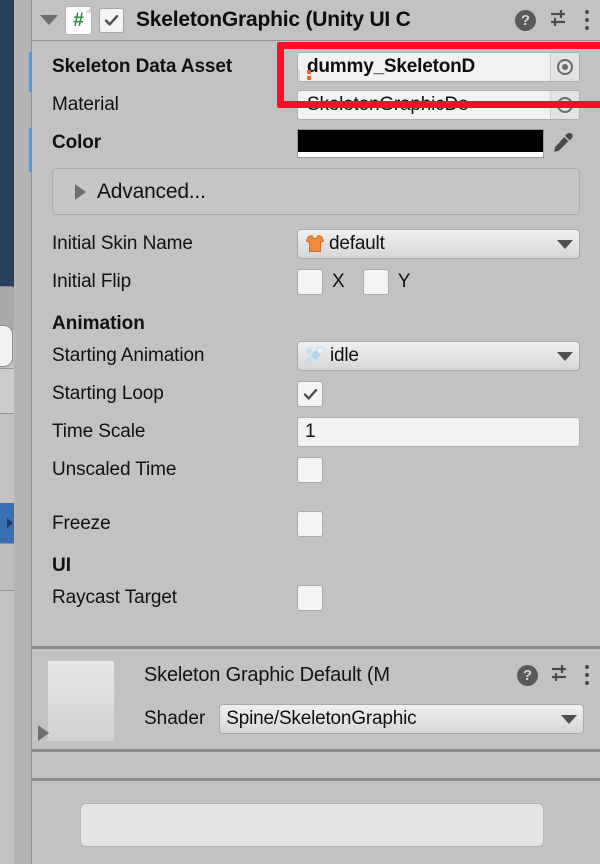  Describe the element at coordinates (77, 142) in the screenshot. I see `color-label: Color` at that location.